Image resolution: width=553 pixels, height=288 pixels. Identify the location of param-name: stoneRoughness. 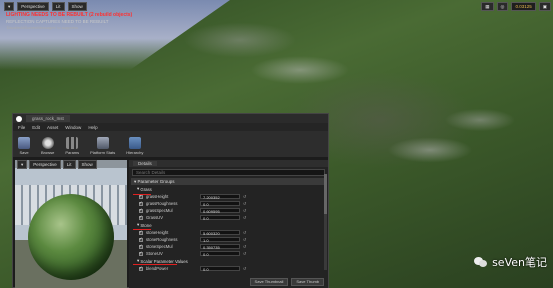
(162, 239).